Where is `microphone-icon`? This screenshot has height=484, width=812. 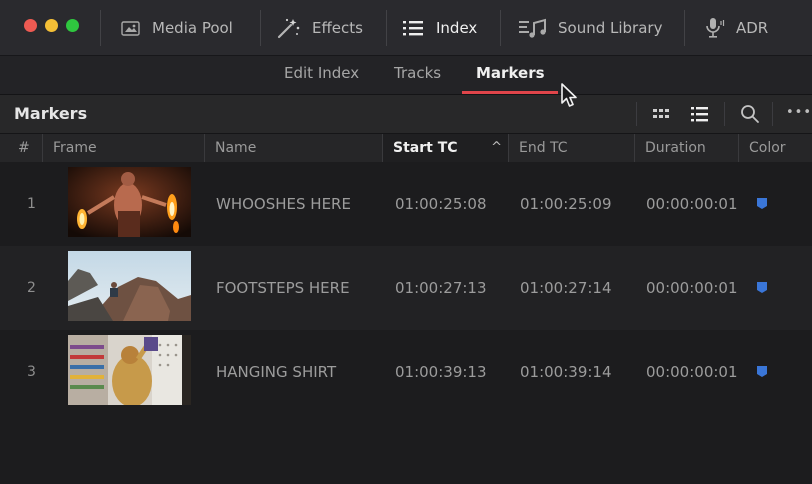 microphone-icon is located at coordinates (715, 28).